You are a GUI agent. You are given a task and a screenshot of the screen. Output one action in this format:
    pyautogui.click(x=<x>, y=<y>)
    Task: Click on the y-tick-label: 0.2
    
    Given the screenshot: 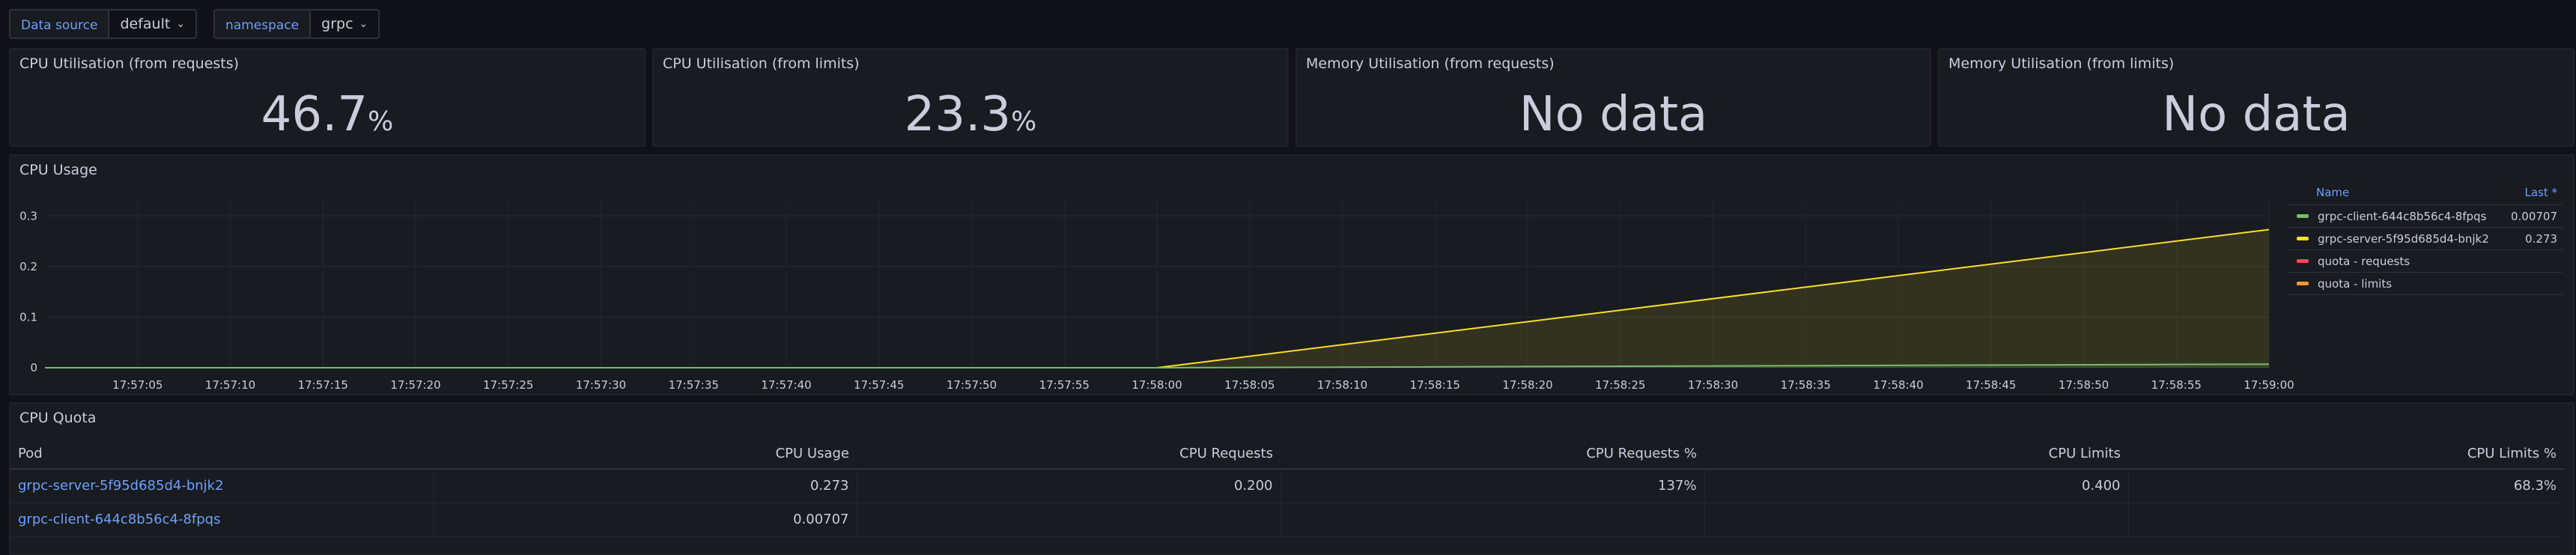 What is the action you would take?
    pyautogui.click(x=28, y=266)
    